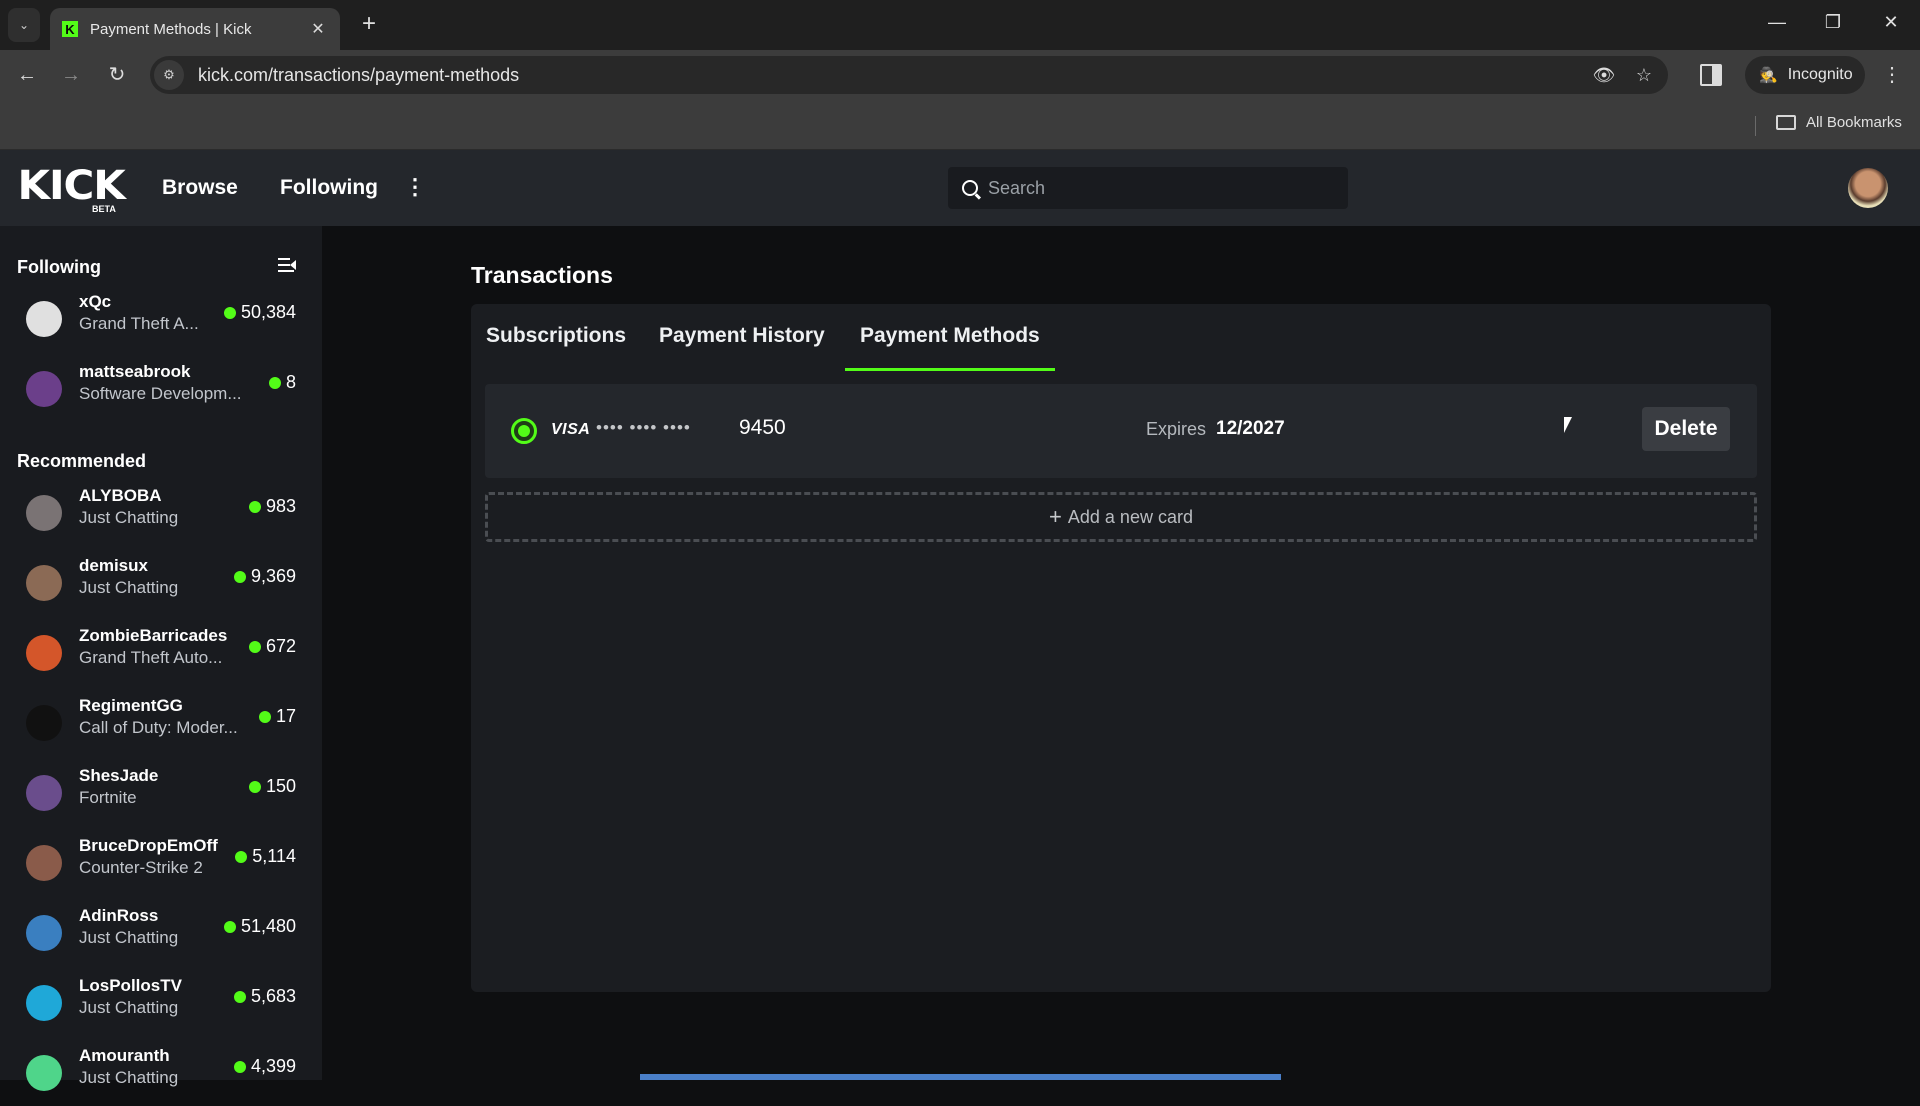  Describe the element at coordinates (135, 371) in the screenshot. I see `channel-name: mattseabrook` at that location.